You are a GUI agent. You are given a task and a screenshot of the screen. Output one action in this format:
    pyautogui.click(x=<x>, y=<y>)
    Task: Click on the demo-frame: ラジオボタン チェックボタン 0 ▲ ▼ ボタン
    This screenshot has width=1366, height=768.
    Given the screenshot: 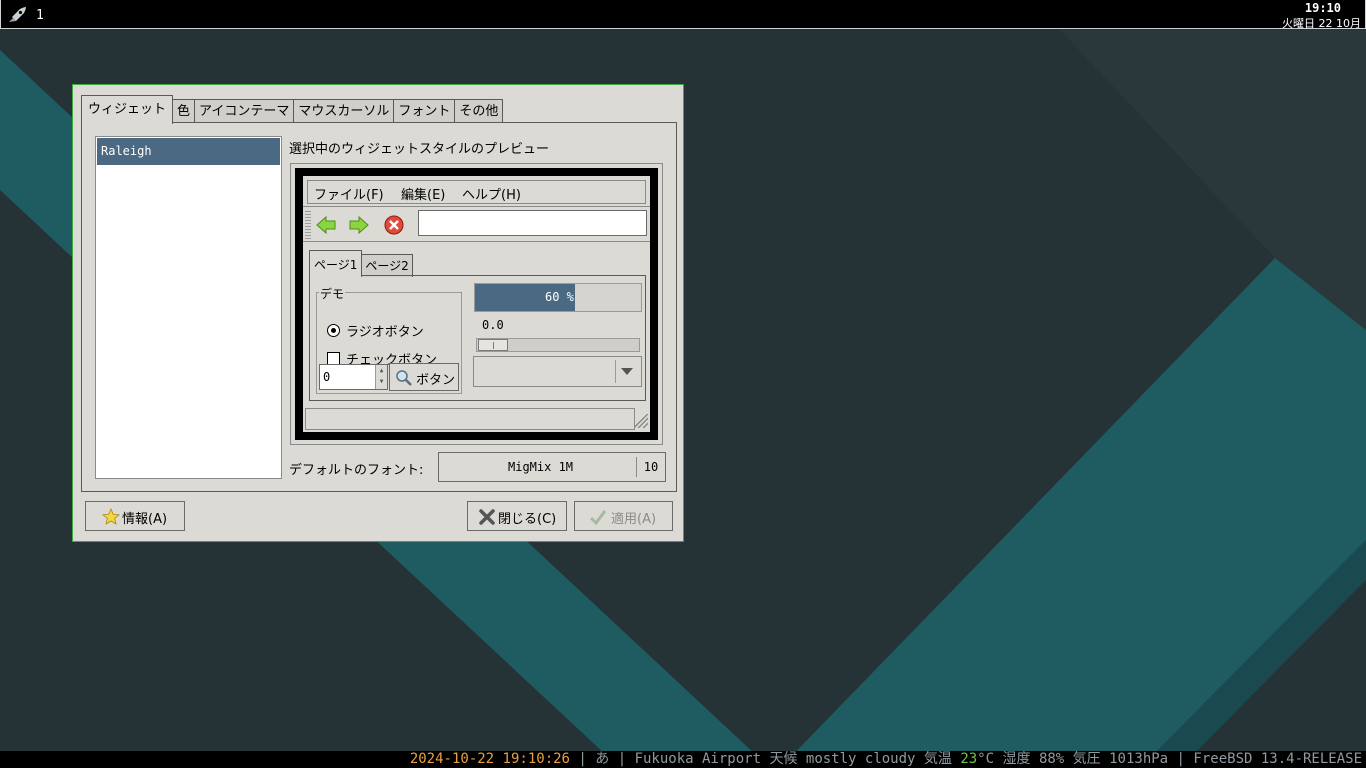 What is the action you would take?
    pyautogui.click(x=389, y=343)
    